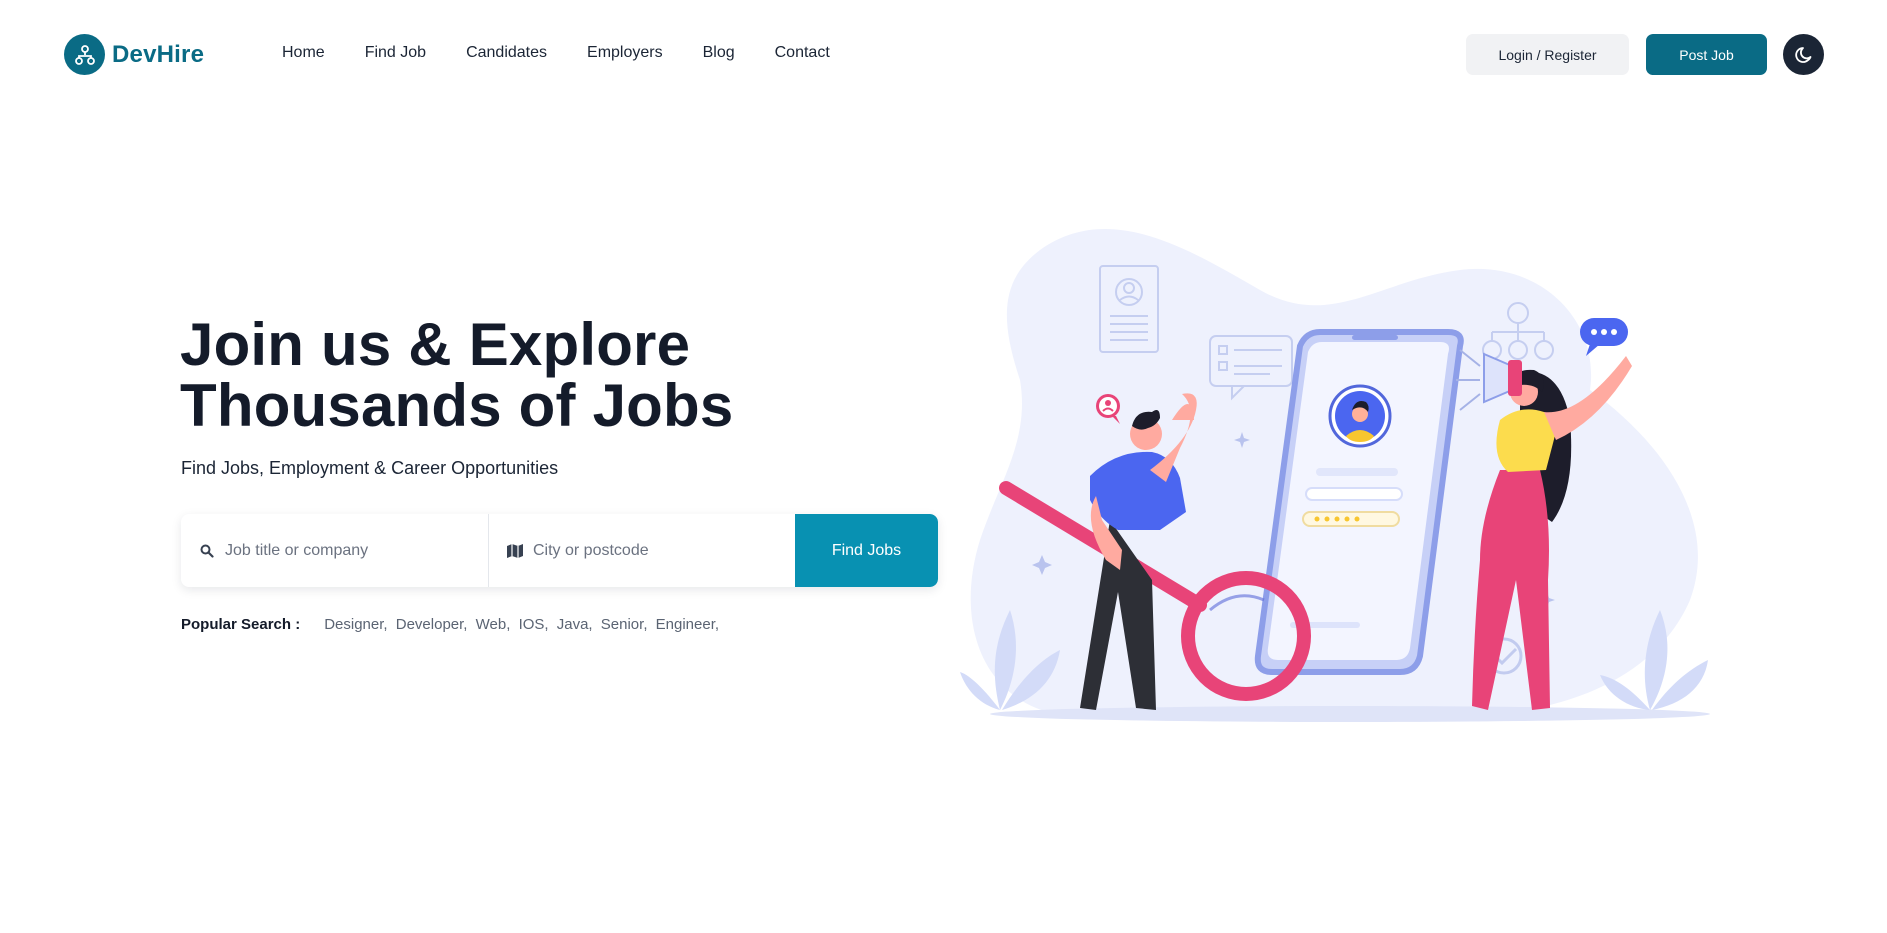 This screenshot has width=1887, height=933. What do you see at coordinates (158, 54) in the screenshot?
I see `brand-name: DevHire` at bounding box center [158, 54].